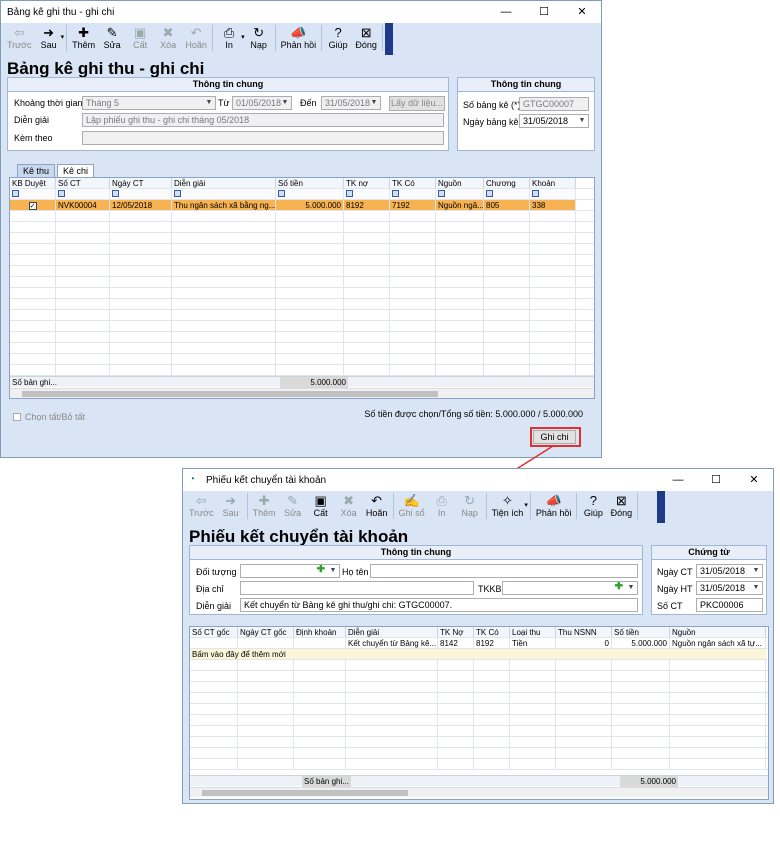 The width and height of the screenshot is (780, 852). Describe the element at coordinates (661, 507) in the screenshot. I see `toolbar-expand-icon` at that location.